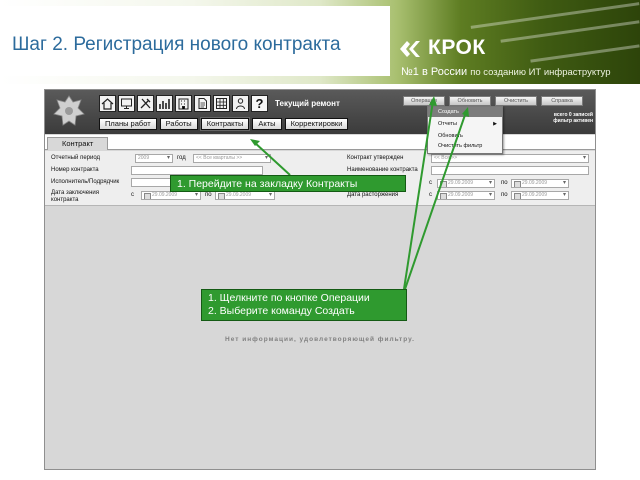 This screenshot has height=480, width=640. What do you see at coordinates (504, 195) in the screenshot?
I see `termination-to-label: по` at bounding box center [504, 195].